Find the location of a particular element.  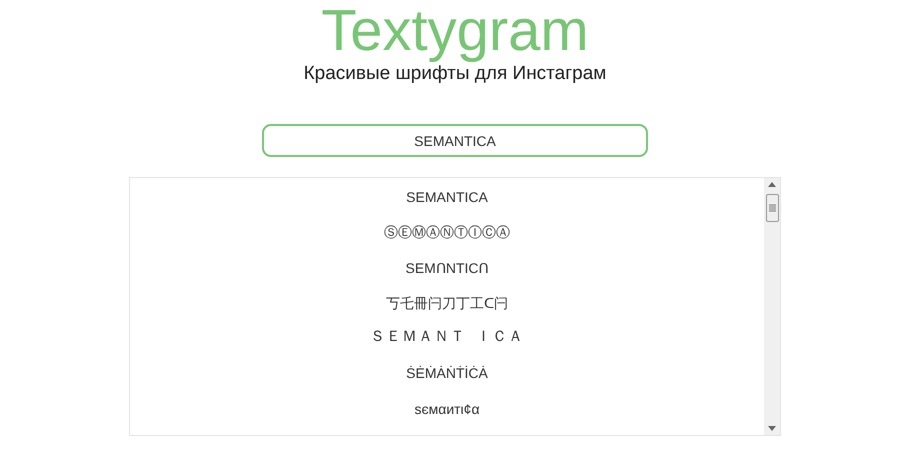

scroll-thumb is located at coordinates (772, 208).